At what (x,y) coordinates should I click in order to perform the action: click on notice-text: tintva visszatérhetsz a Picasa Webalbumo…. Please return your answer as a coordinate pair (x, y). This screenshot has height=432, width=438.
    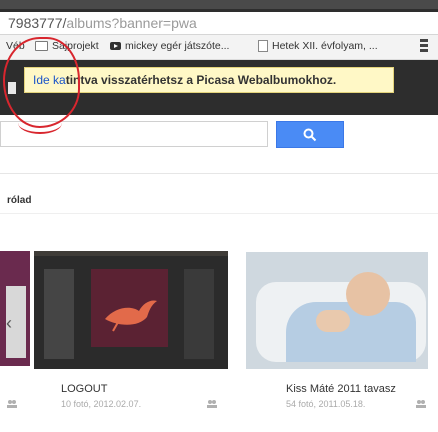
    Looking at the image, I should click on (201, 80).